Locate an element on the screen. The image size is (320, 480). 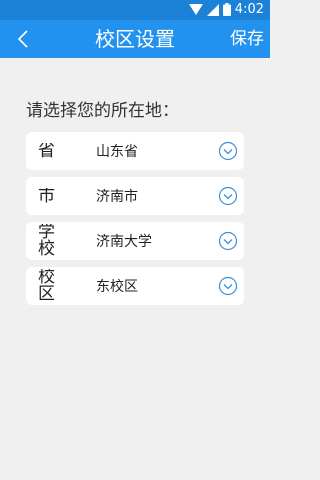
city-value: 济南市 is located at coordinates (117, 197).